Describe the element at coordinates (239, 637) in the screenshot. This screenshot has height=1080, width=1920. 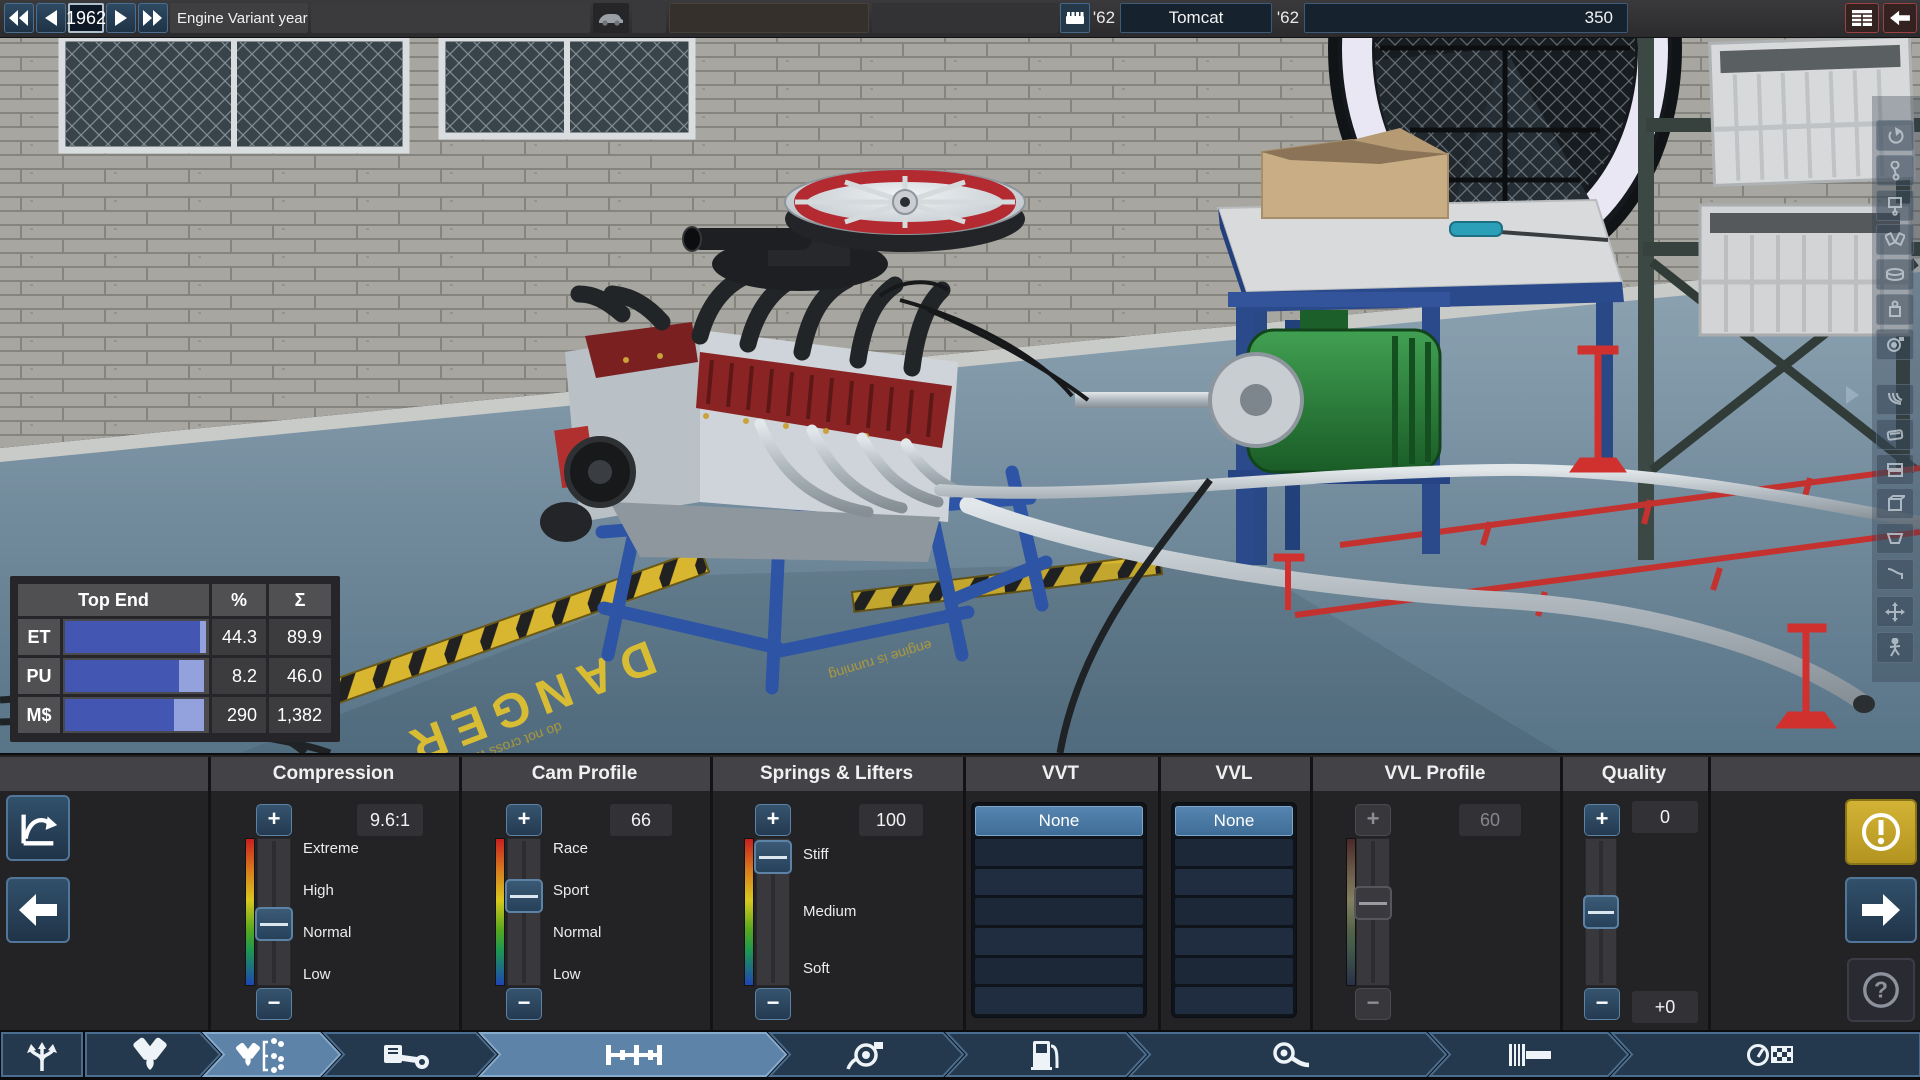
I see `pct-value: 44.3` at that location.